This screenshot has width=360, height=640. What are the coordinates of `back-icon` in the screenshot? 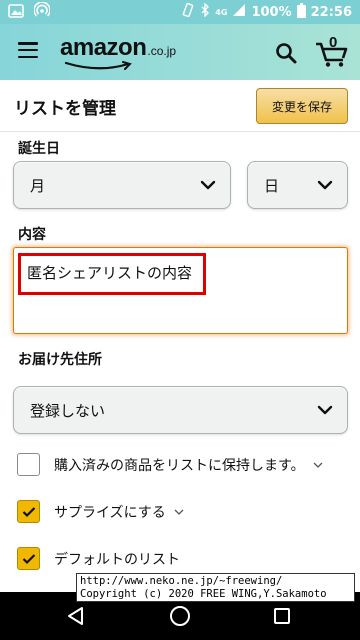 It's located at (76, 616).